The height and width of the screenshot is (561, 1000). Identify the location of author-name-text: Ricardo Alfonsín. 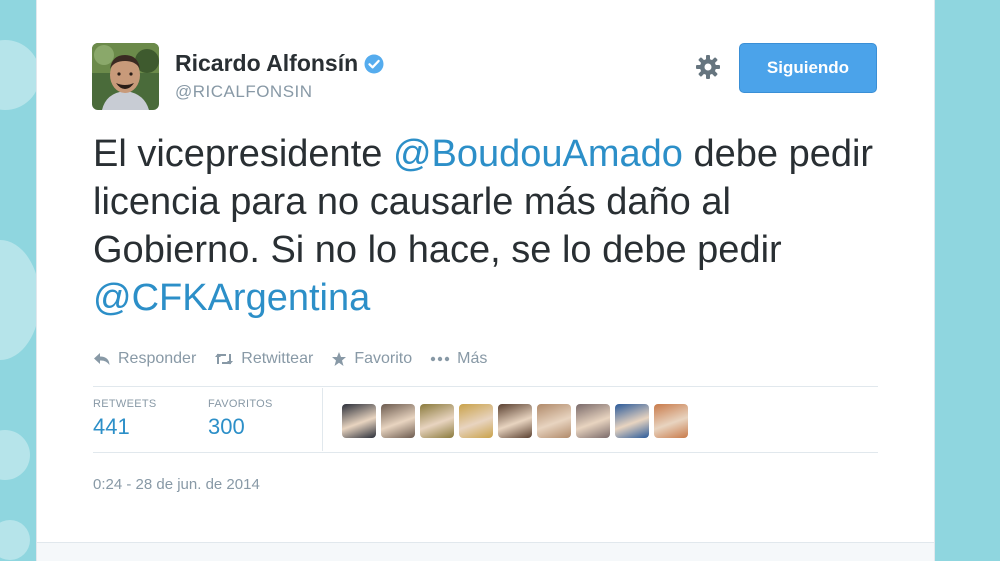
(267, 63).